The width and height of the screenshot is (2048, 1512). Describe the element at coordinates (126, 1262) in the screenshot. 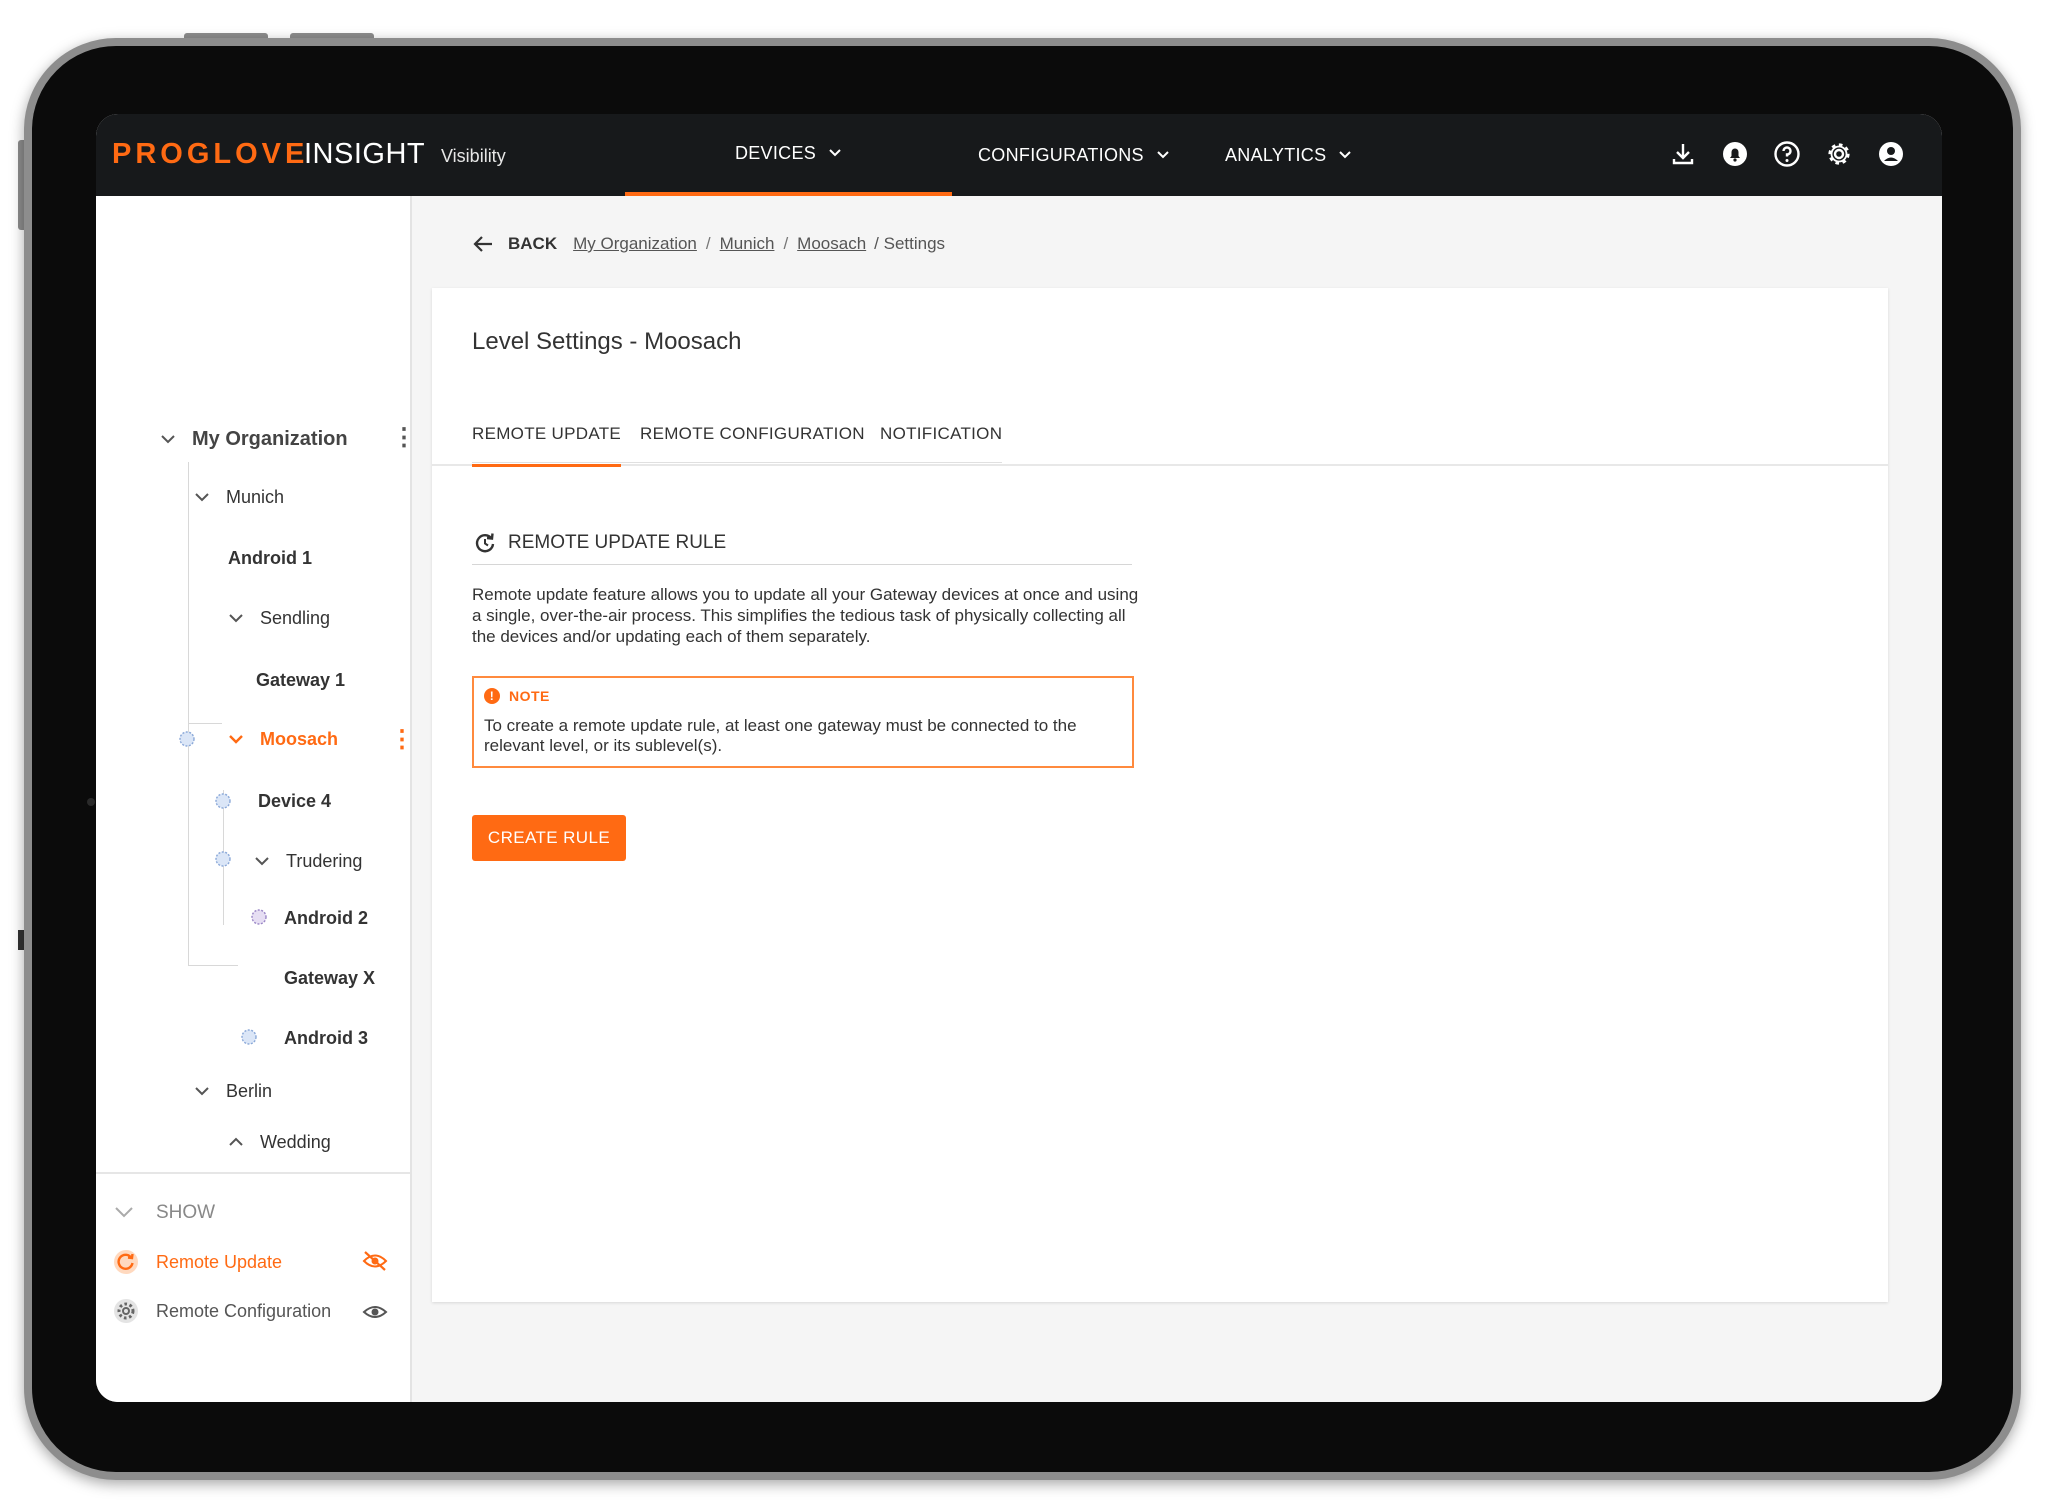

I see `remote-update-icon` at that location.